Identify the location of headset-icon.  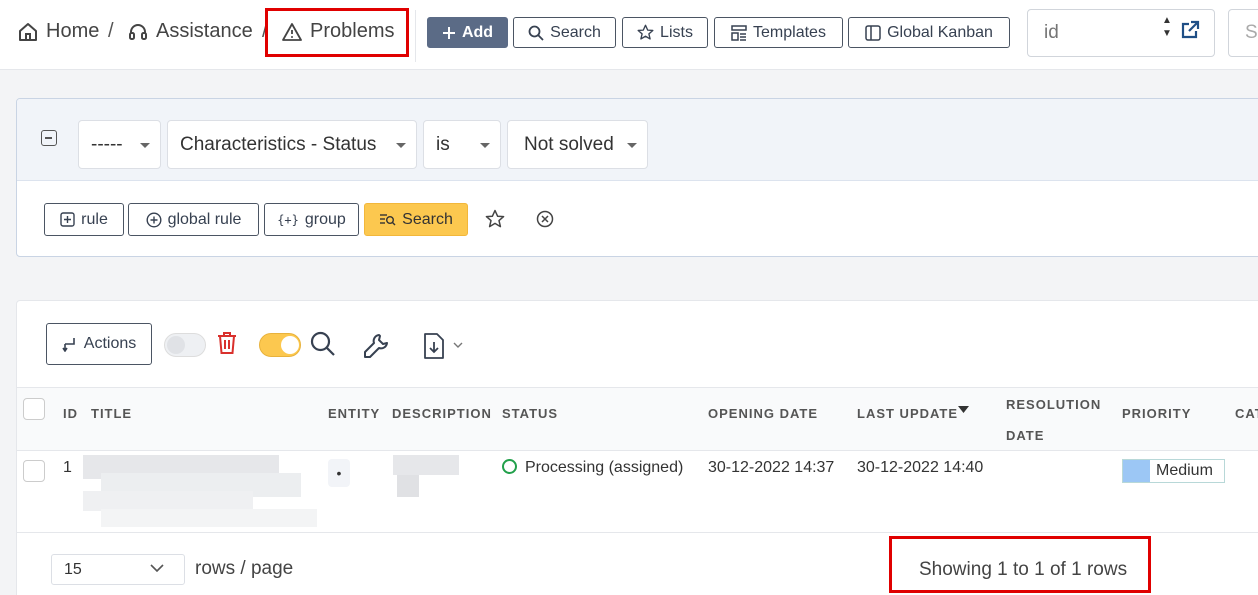
(138, 31).